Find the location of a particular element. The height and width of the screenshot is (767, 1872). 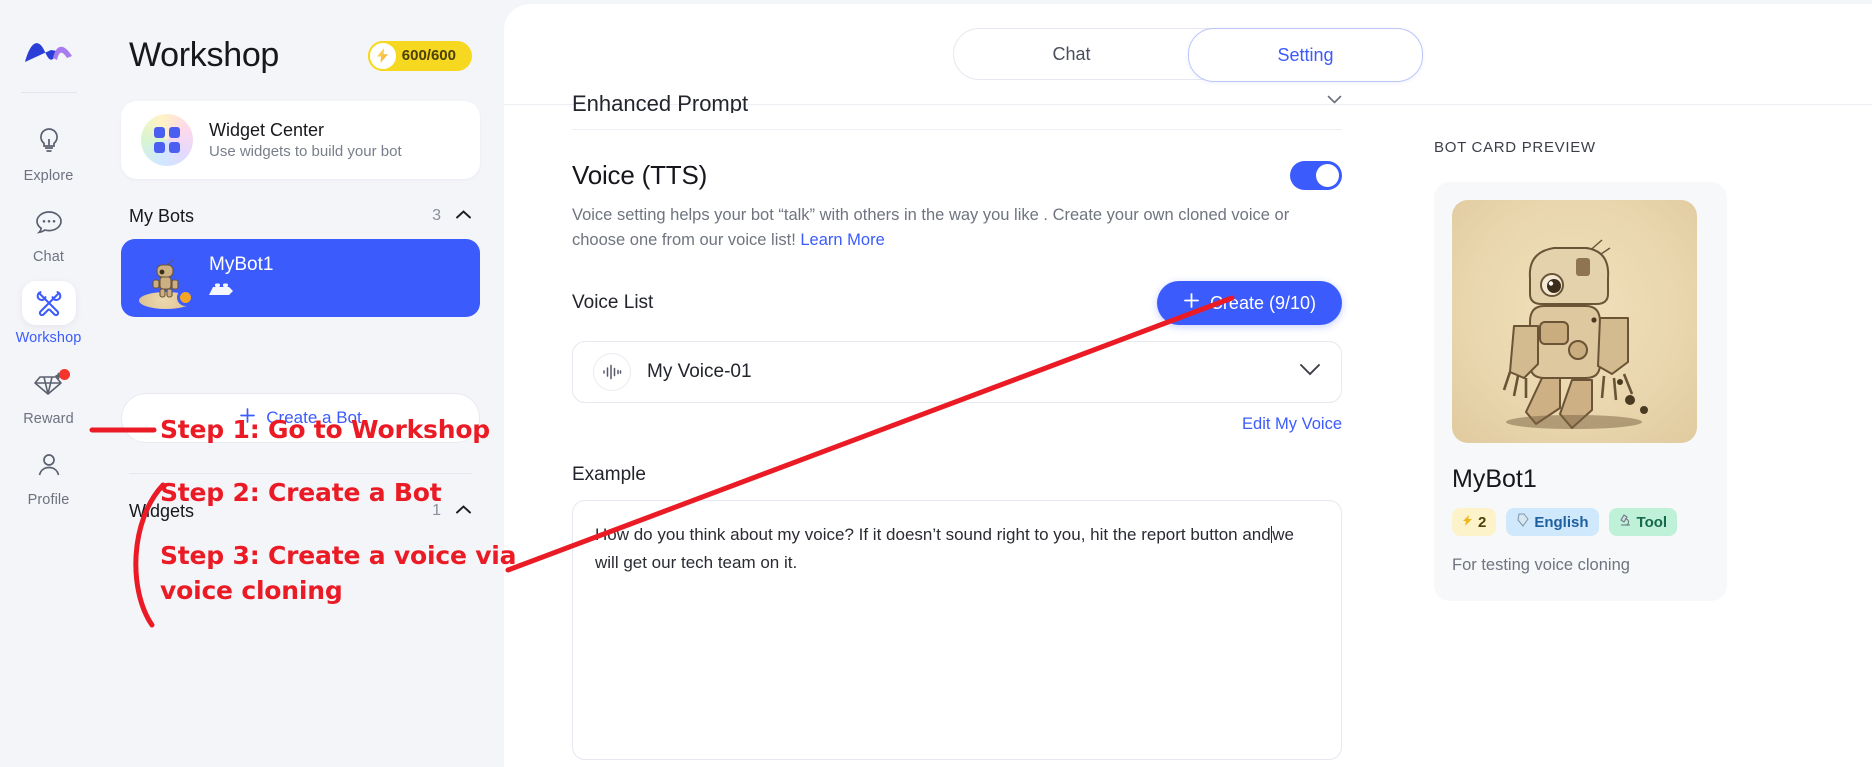

tab-group: Chat Setting is located at coordinates (1188, 55).